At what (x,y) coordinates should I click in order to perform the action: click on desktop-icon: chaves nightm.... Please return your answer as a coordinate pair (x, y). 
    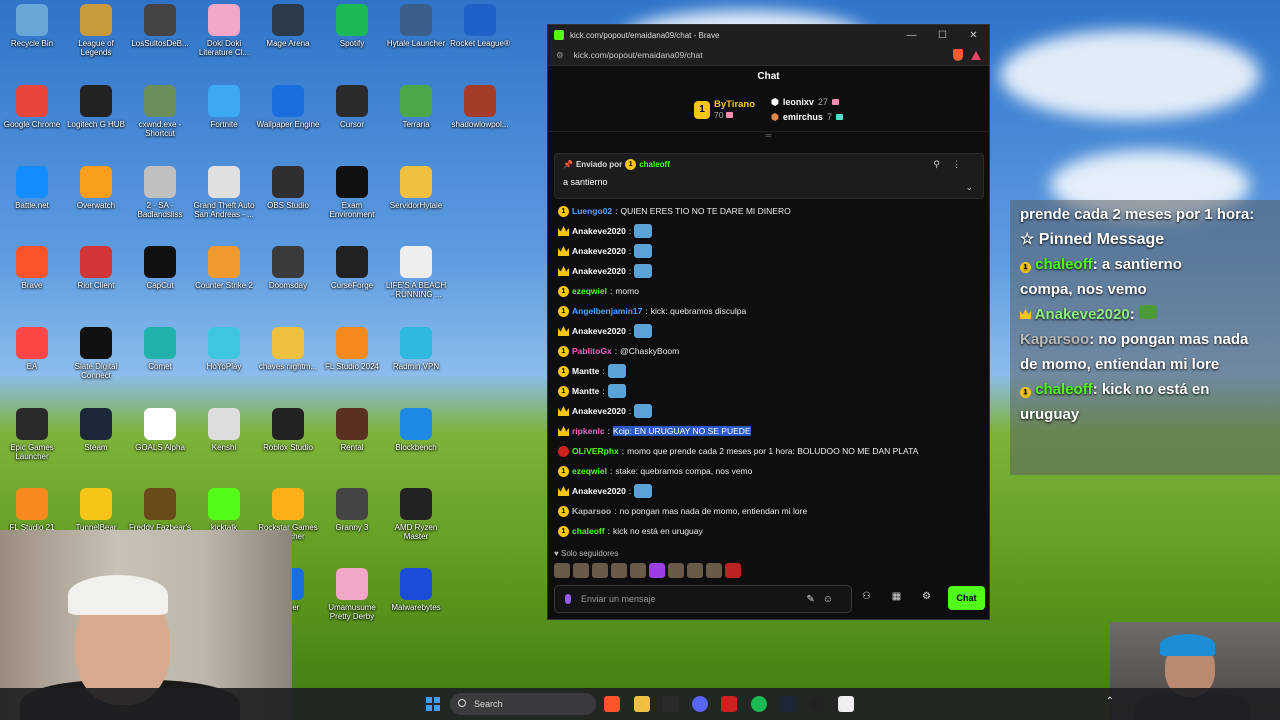
    Looking at the image, I should click on (288, 349).